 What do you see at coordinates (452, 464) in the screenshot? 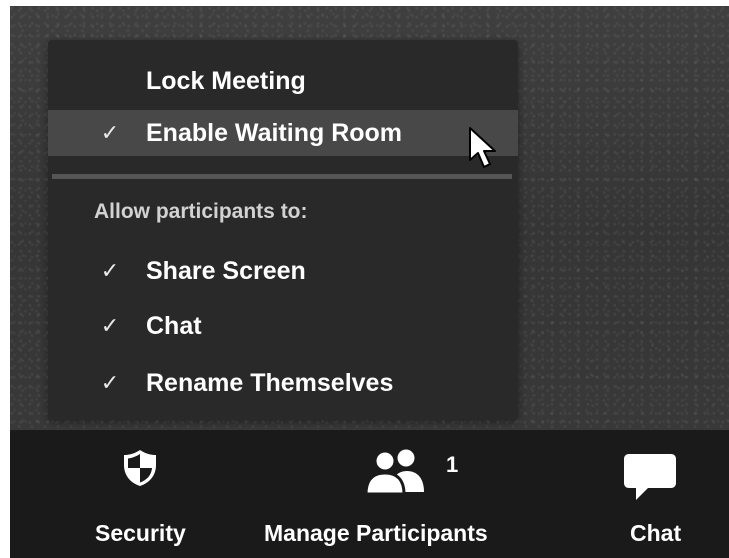
I see `participant-count-badge: 1` at bounding box center [452, 464].